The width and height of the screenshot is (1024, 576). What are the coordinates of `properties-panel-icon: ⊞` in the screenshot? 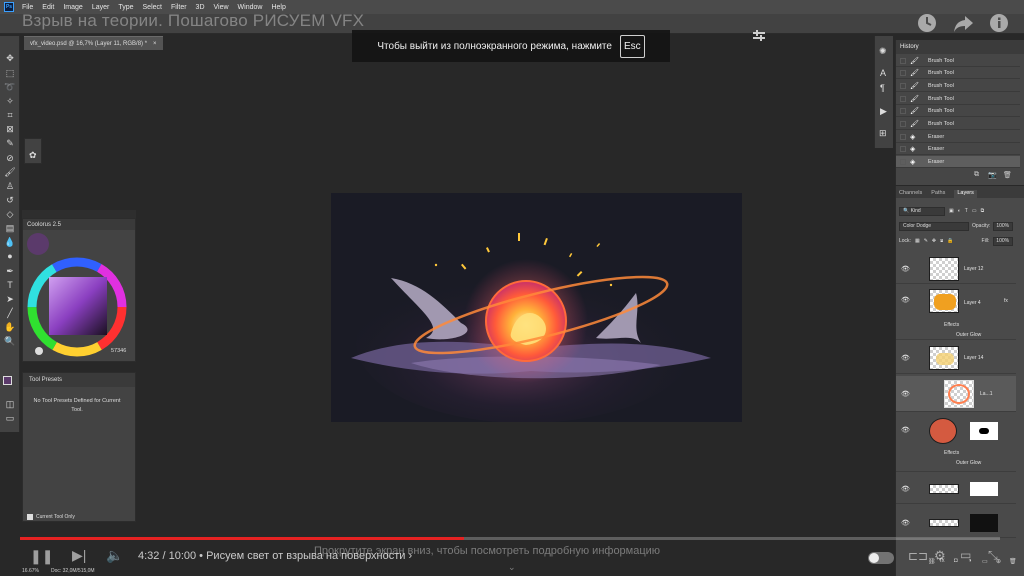 It's located at (883, 133).